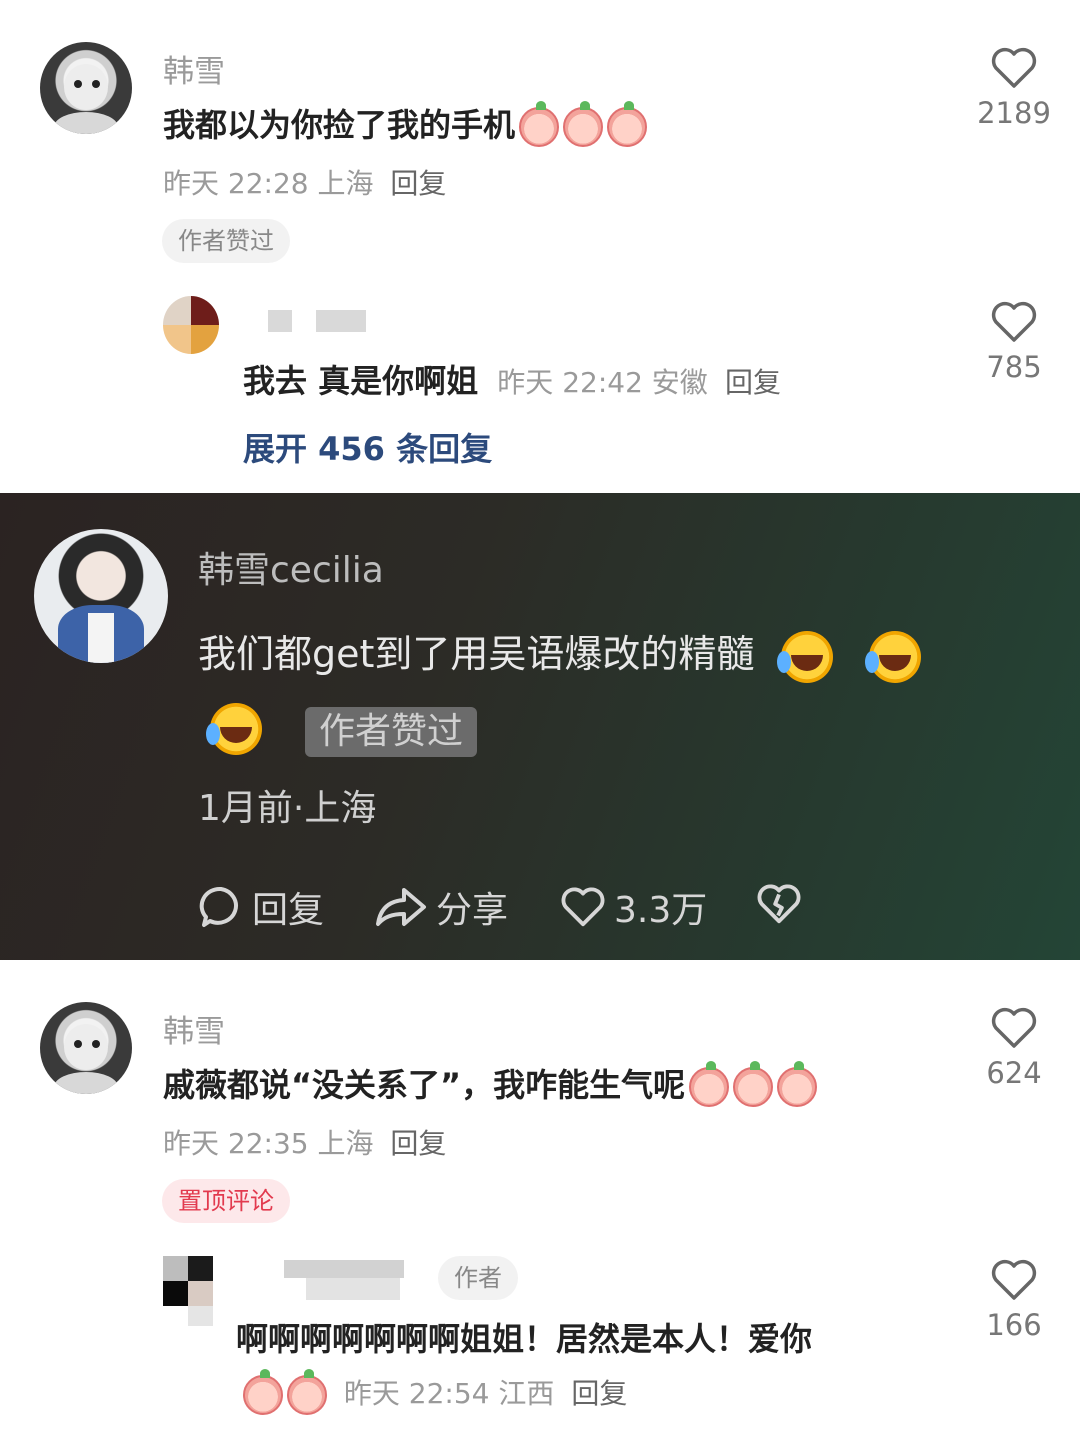  I want to click on like-button: 785, so click(1014, 342).